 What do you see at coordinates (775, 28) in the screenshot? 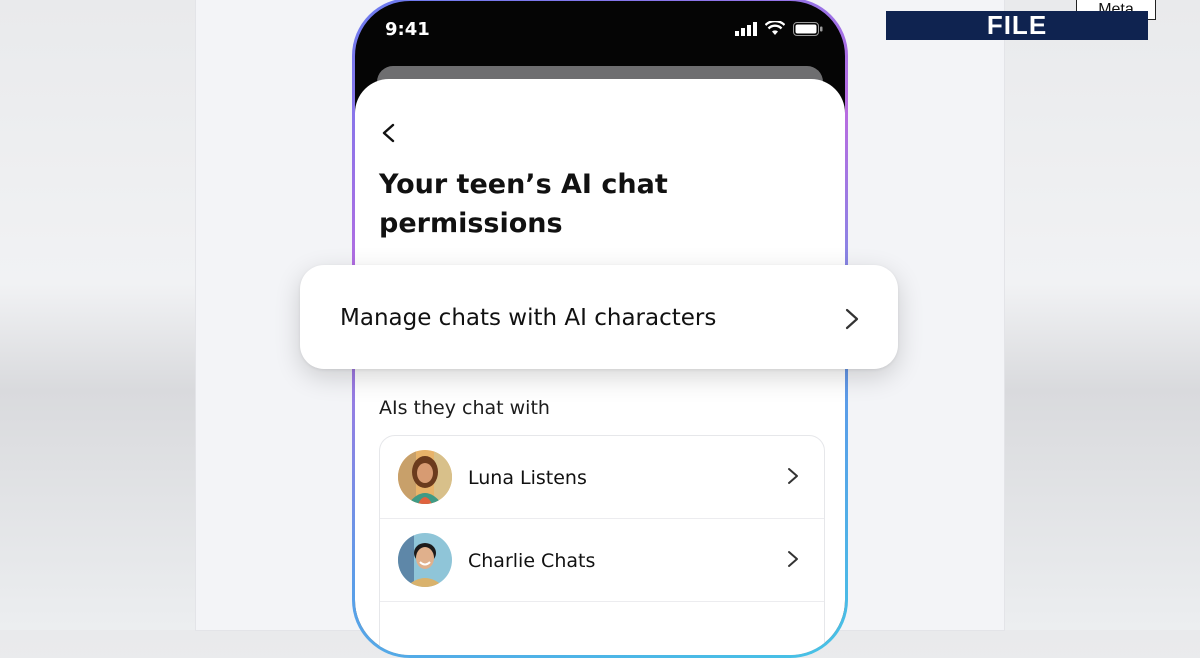
I see `wifi-icon` at bounding box center [775, 28].